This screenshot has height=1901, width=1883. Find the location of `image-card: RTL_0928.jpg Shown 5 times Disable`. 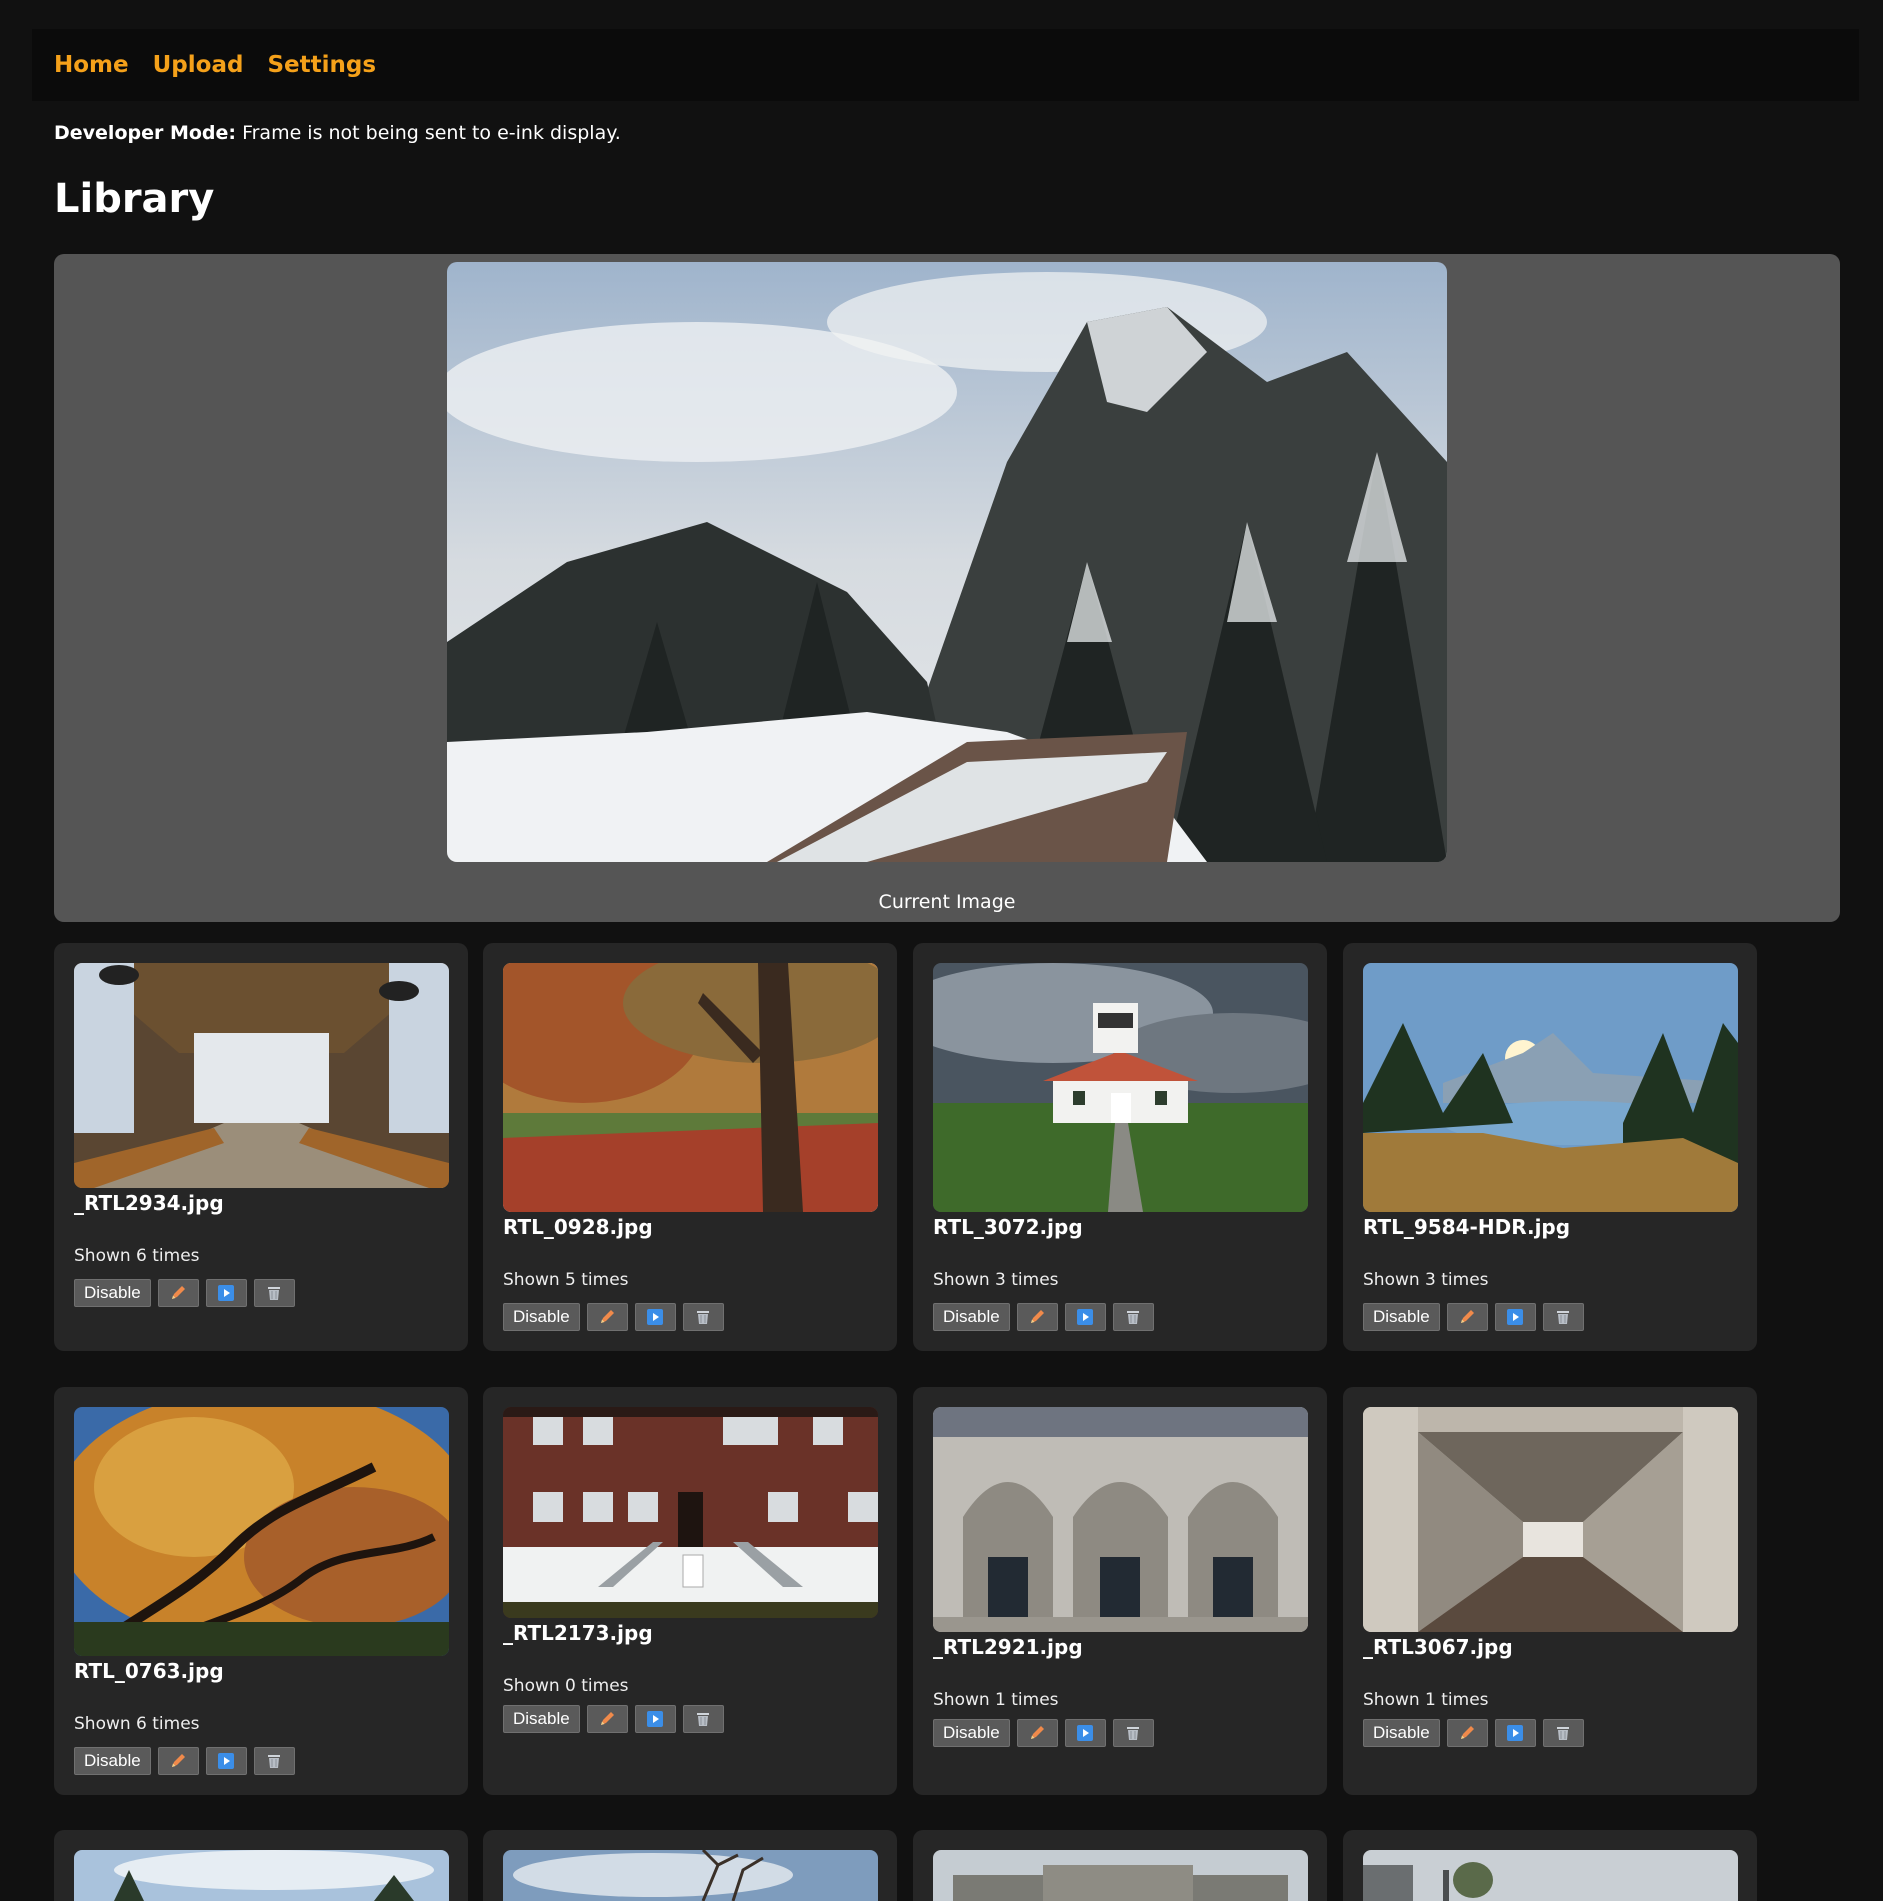

image-card: RTL_0928.jpg Shown 5 times Disable is located at coordinates (690, 1147).